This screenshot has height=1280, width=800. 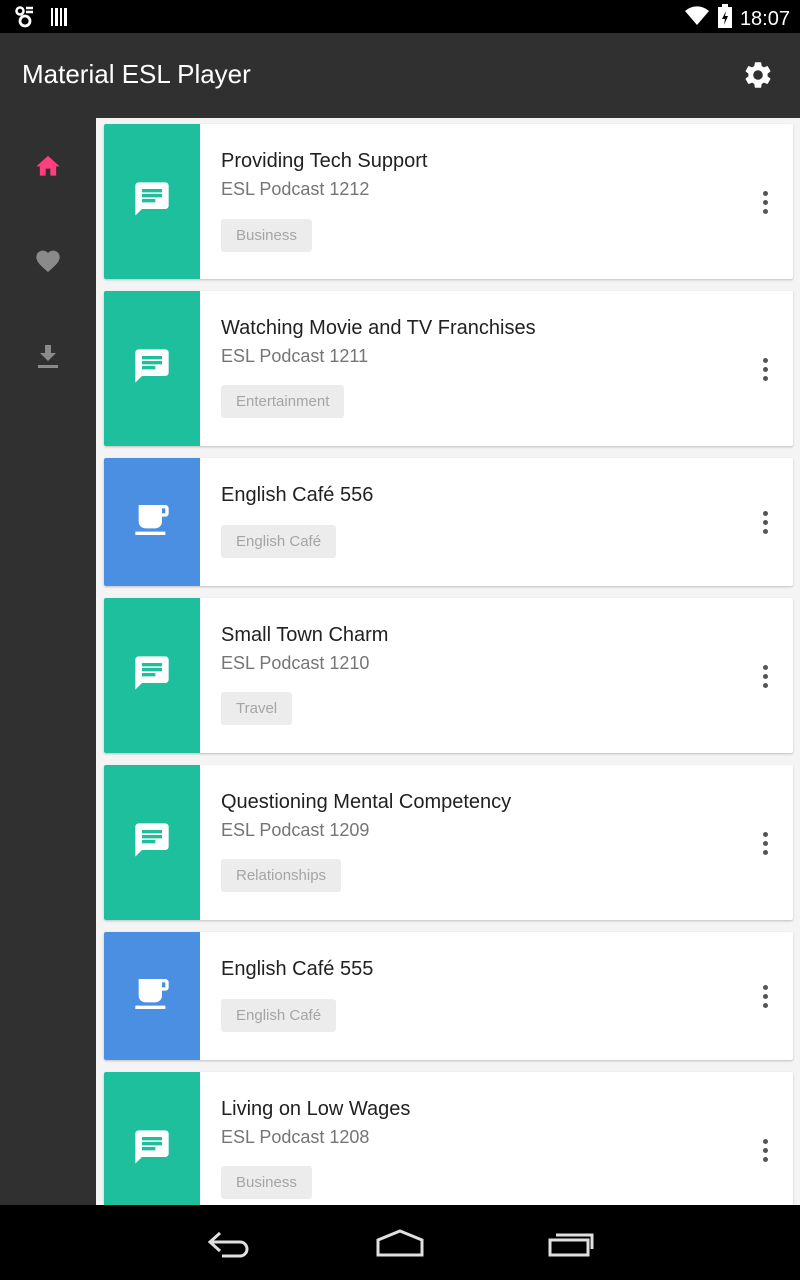 What do you see at coordinates (136, 74) in the screenshot?
I see `app-title: Material ESL Player` at bounding box center [136, 74].